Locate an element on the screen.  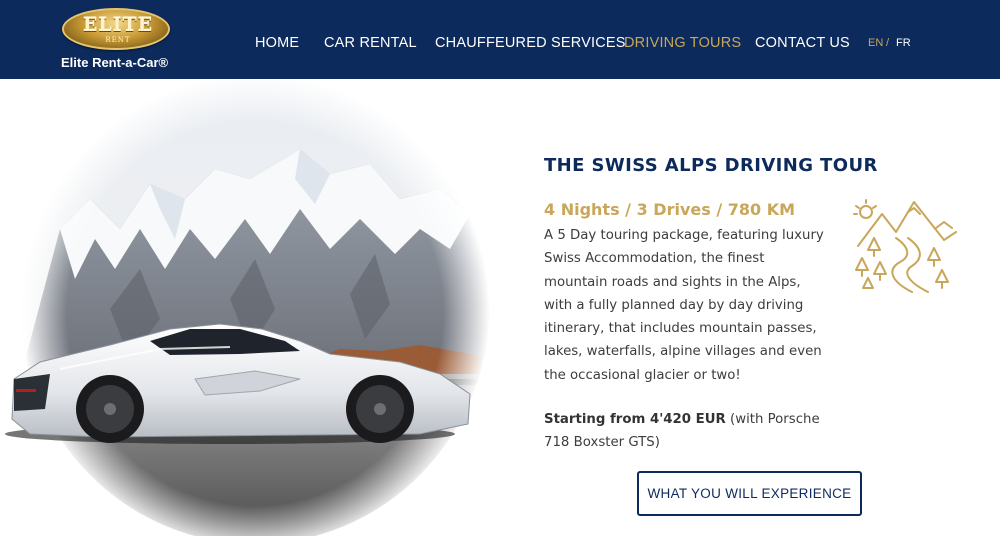
nav-home: HOME is located at coordinates (277, 43).